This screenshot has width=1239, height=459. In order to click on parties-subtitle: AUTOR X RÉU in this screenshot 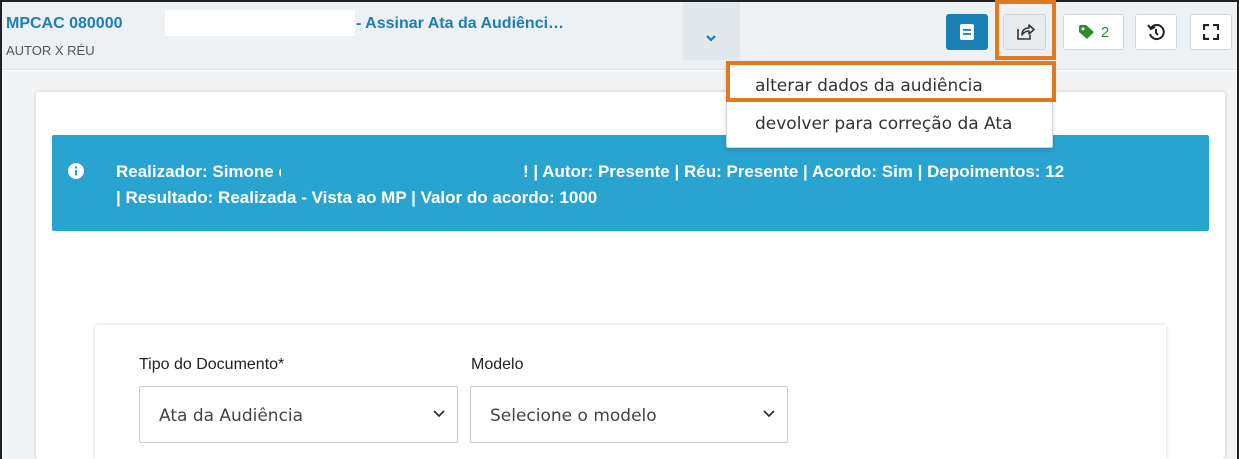, I will do `click(50, 50)`.